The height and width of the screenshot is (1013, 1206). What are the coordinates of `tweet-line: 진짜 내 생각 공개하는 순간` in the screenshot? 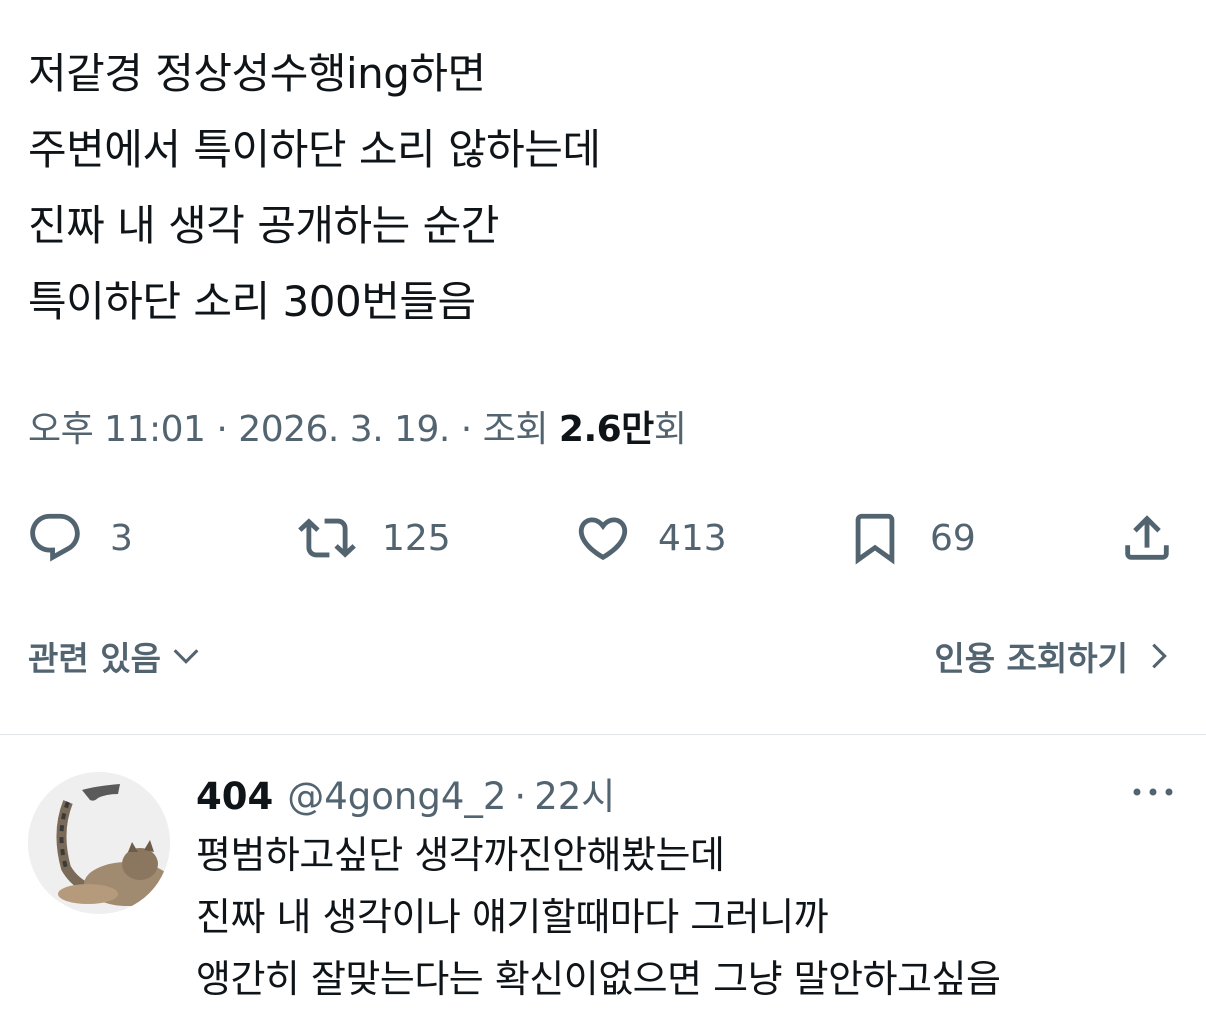 It's located at (263, 225).